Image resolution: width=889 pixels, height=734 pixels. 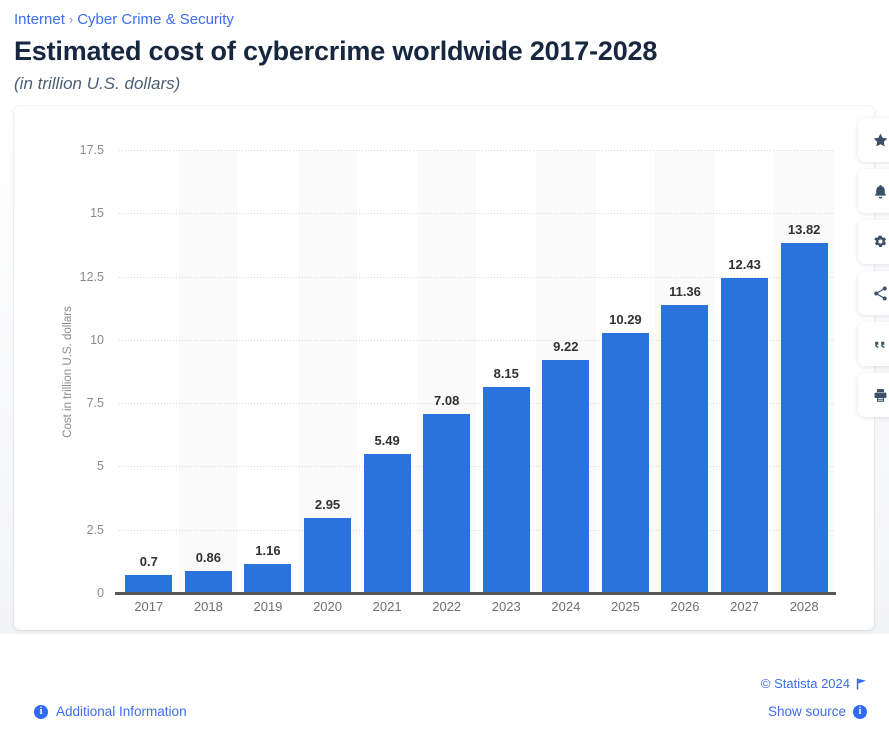 What do you see at coordinates (91, 150) in the screenshot?
I see `y-axis-tick-label: 17.5` at bounding box center [91, 150].